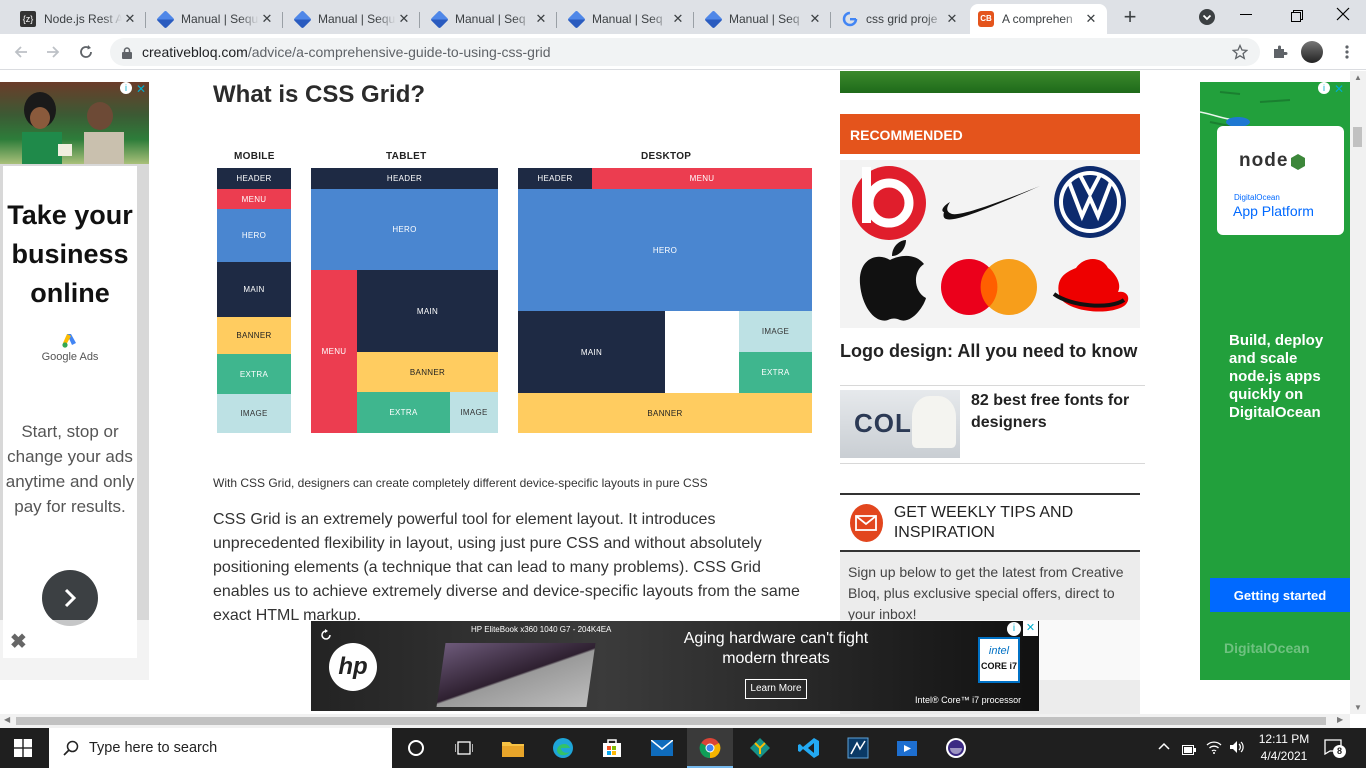  I want to click on grid-block-image: IMAGE, so click(474, 412).